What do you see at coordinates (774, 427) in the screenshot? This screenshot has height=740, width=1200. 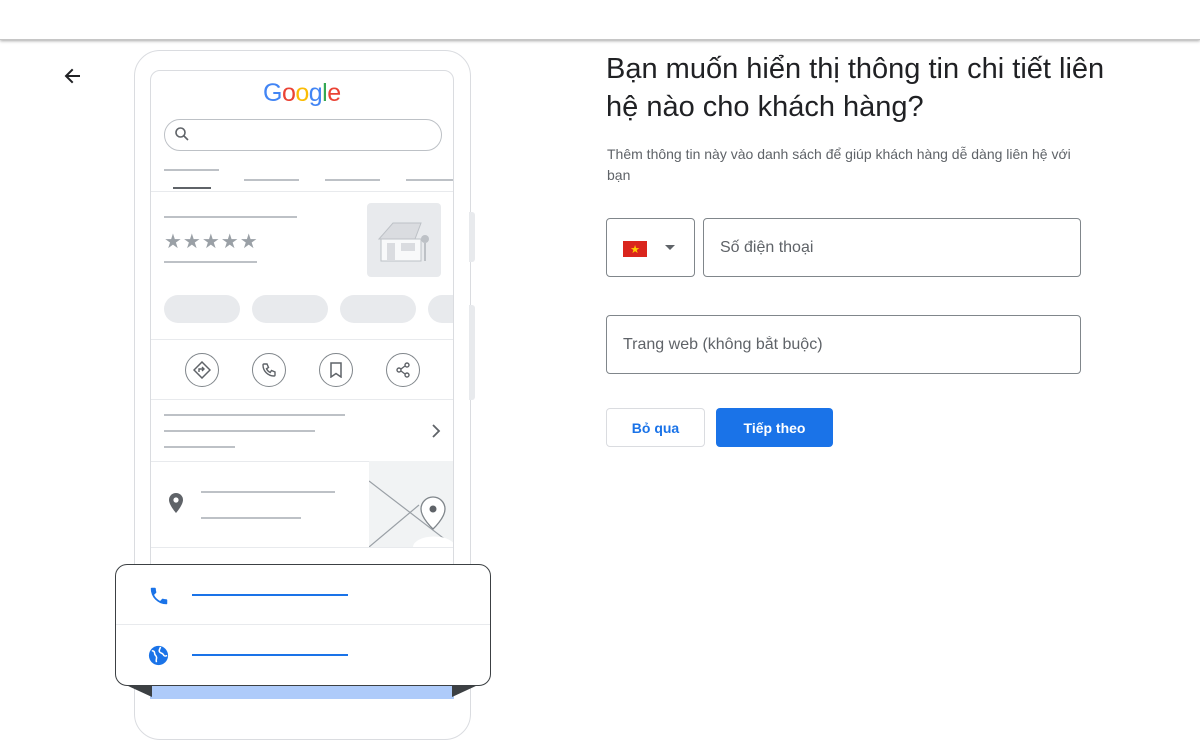 I see `next-button: Tiếp theo` at bounding box center [774, 427].